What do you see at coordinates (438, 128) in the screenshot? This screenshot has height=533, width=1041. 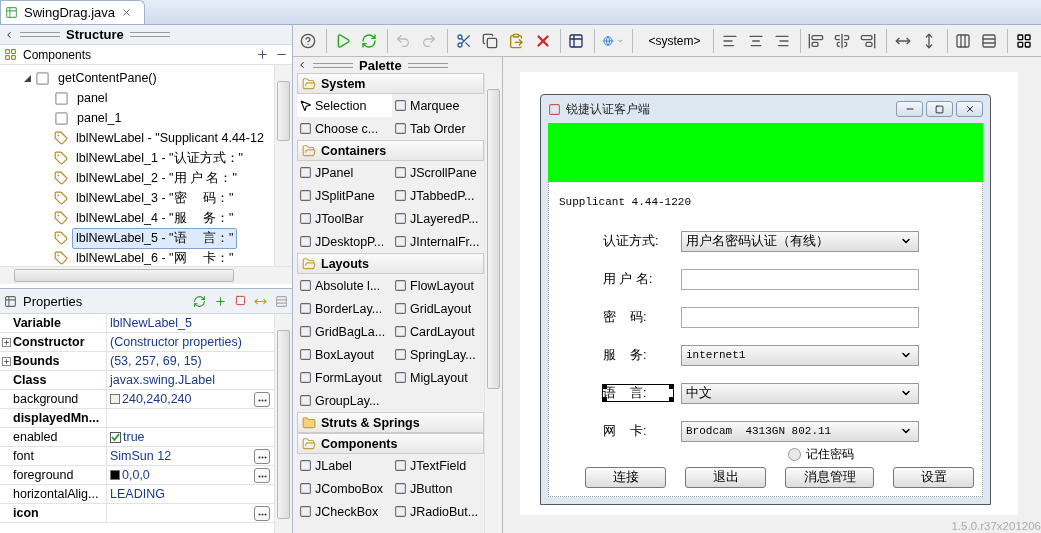 I see `palette-item: Tab Order` at bounding box center [438, 128].